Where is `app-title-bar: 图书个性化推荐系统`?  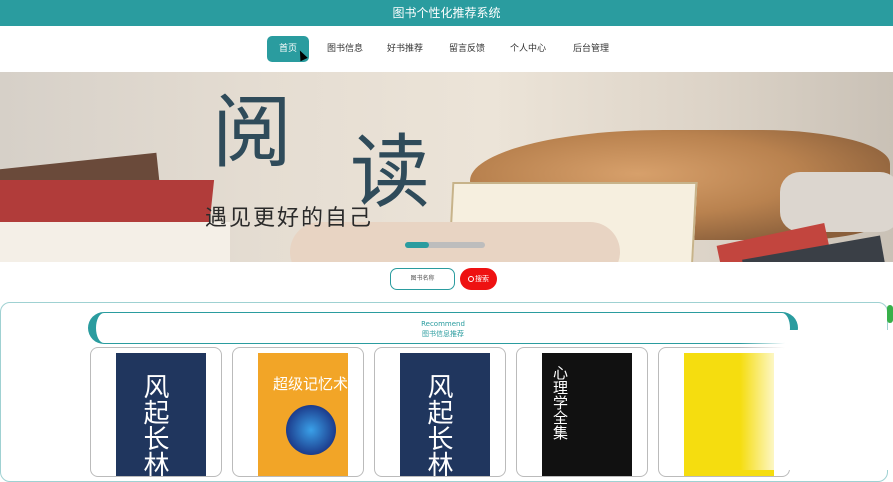 app-title-bar: 图书个性化推荐系统 is located at coordinates (446, 13).